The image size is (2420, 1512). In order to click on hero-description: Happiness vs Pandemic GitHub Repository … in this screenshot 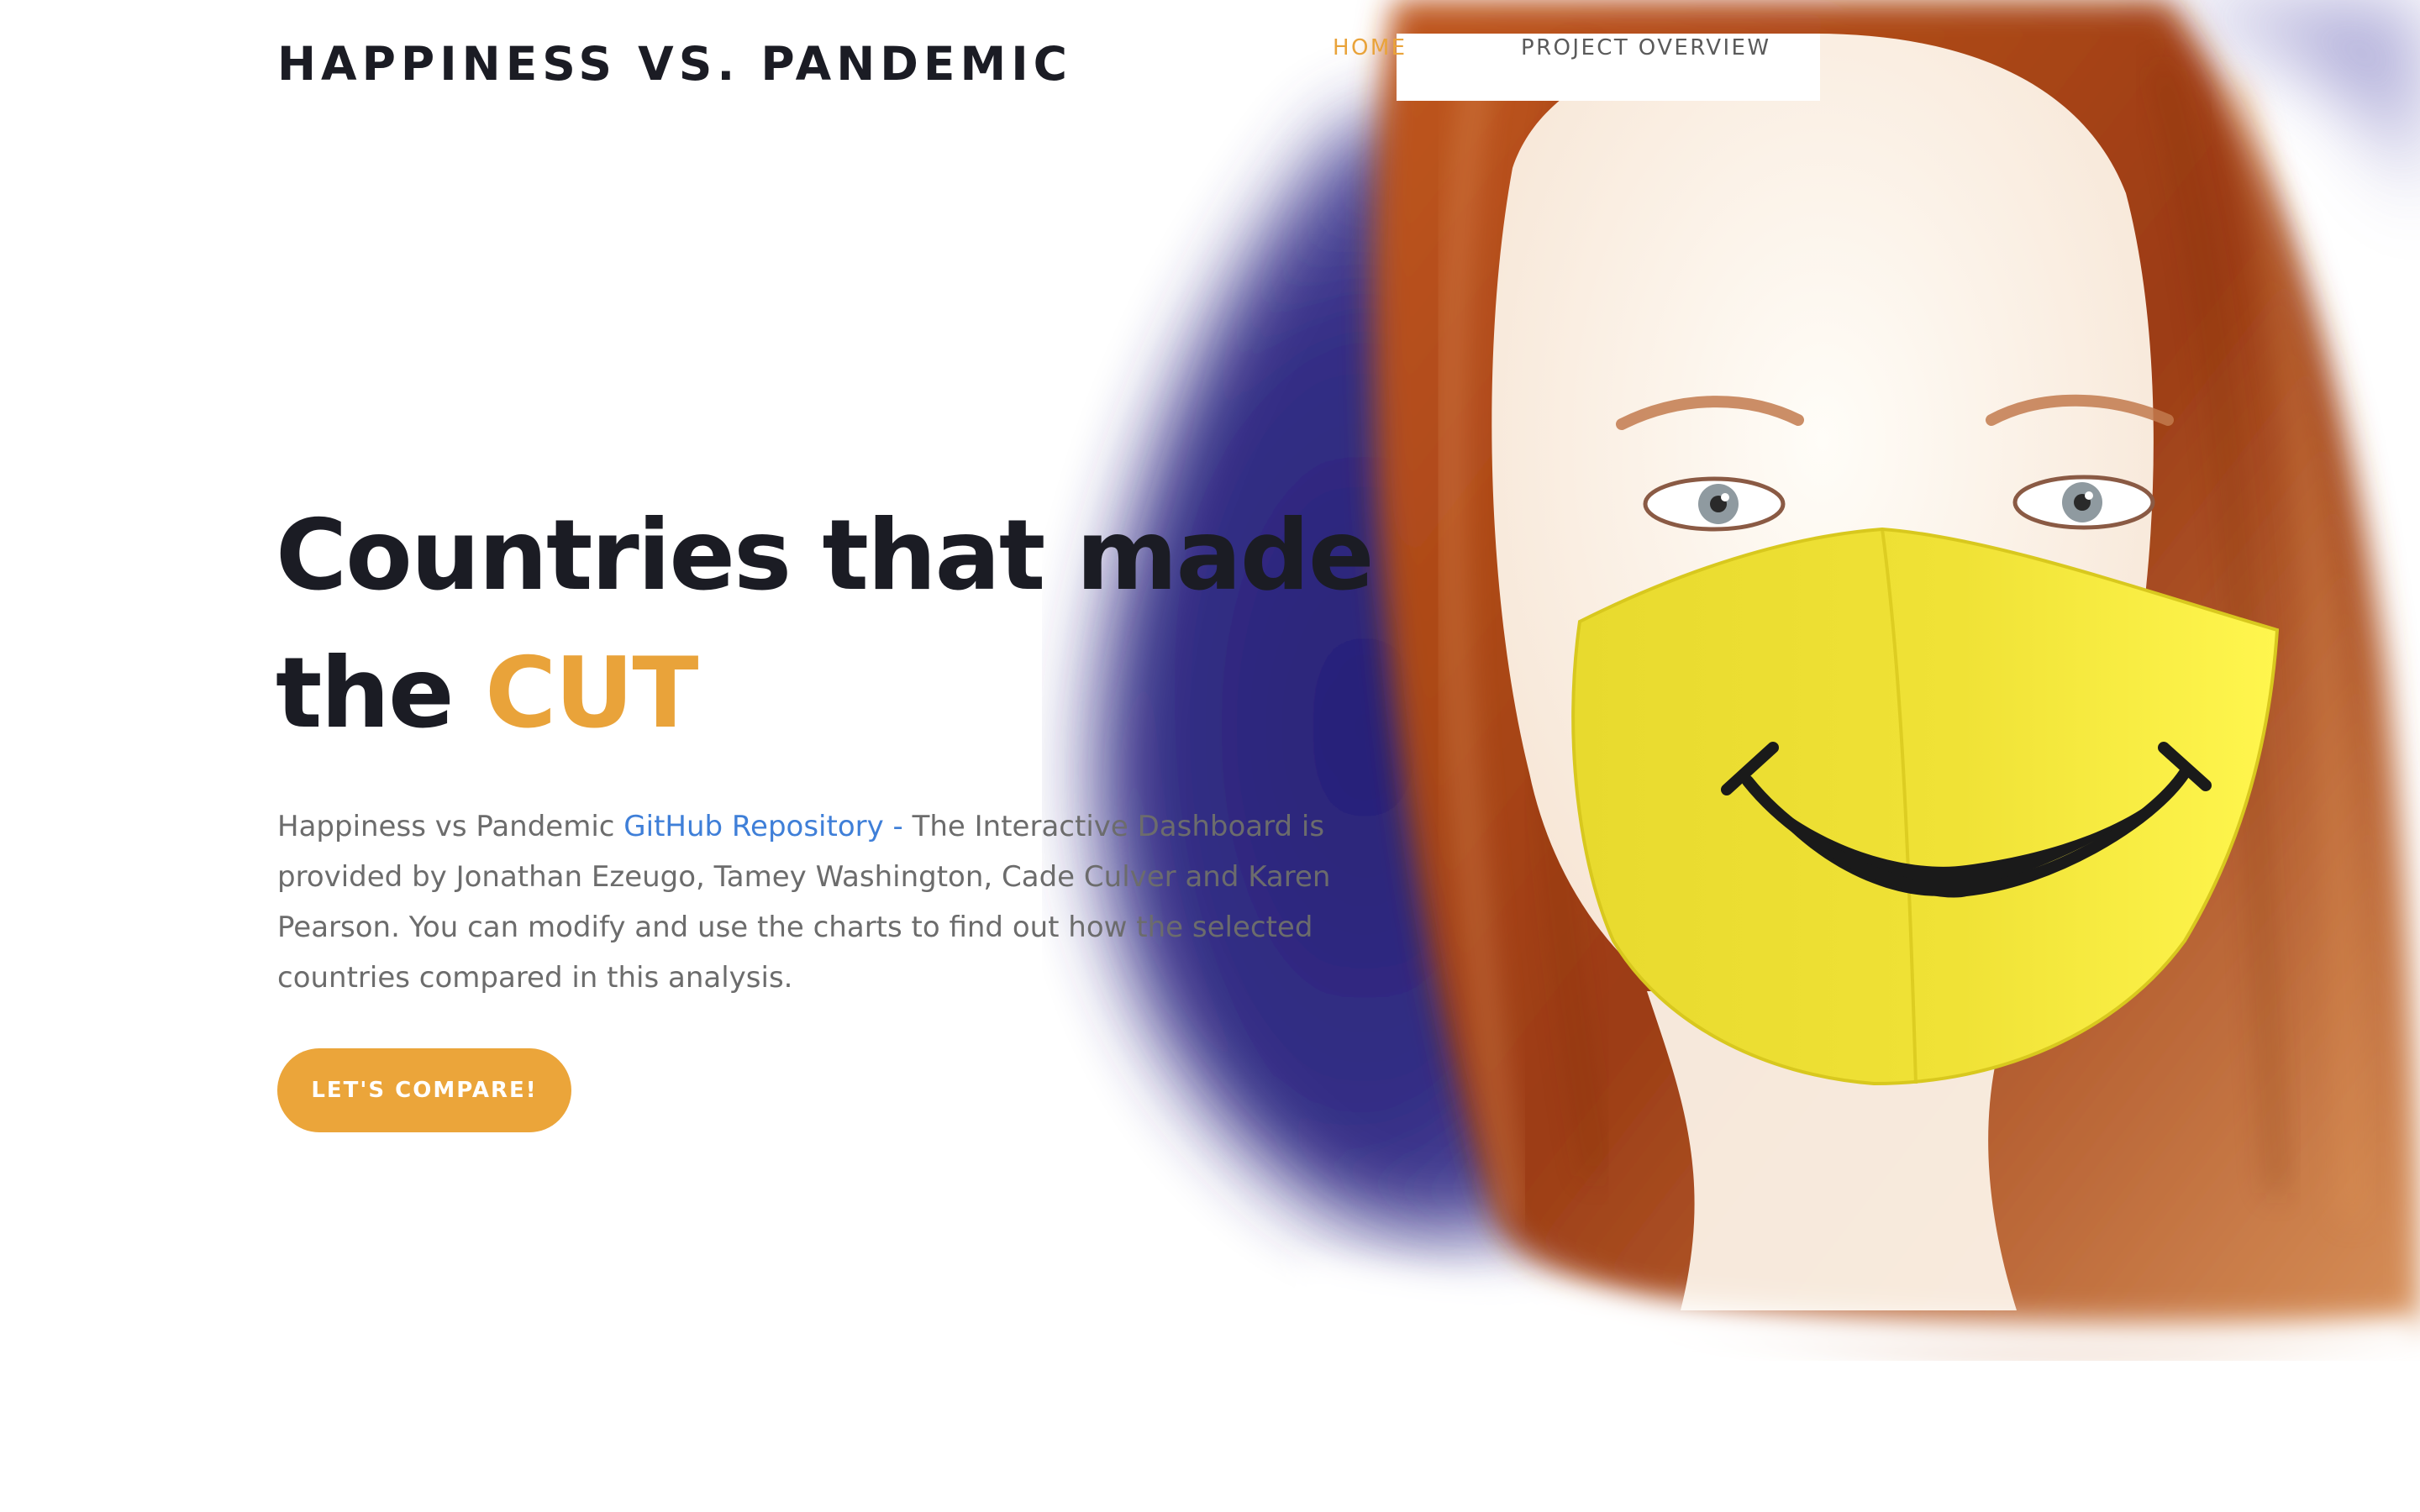, I will do `click(840, 902)`.